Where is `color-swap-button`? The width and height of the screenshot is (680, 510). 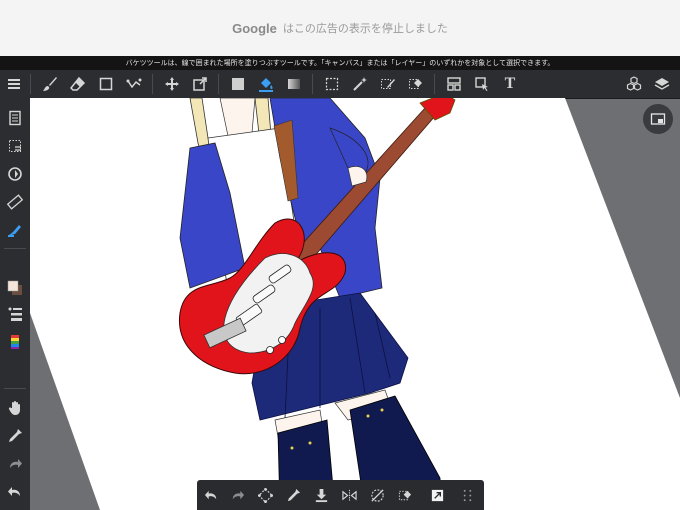 color-swap-button is located at coordinates (15, 288).